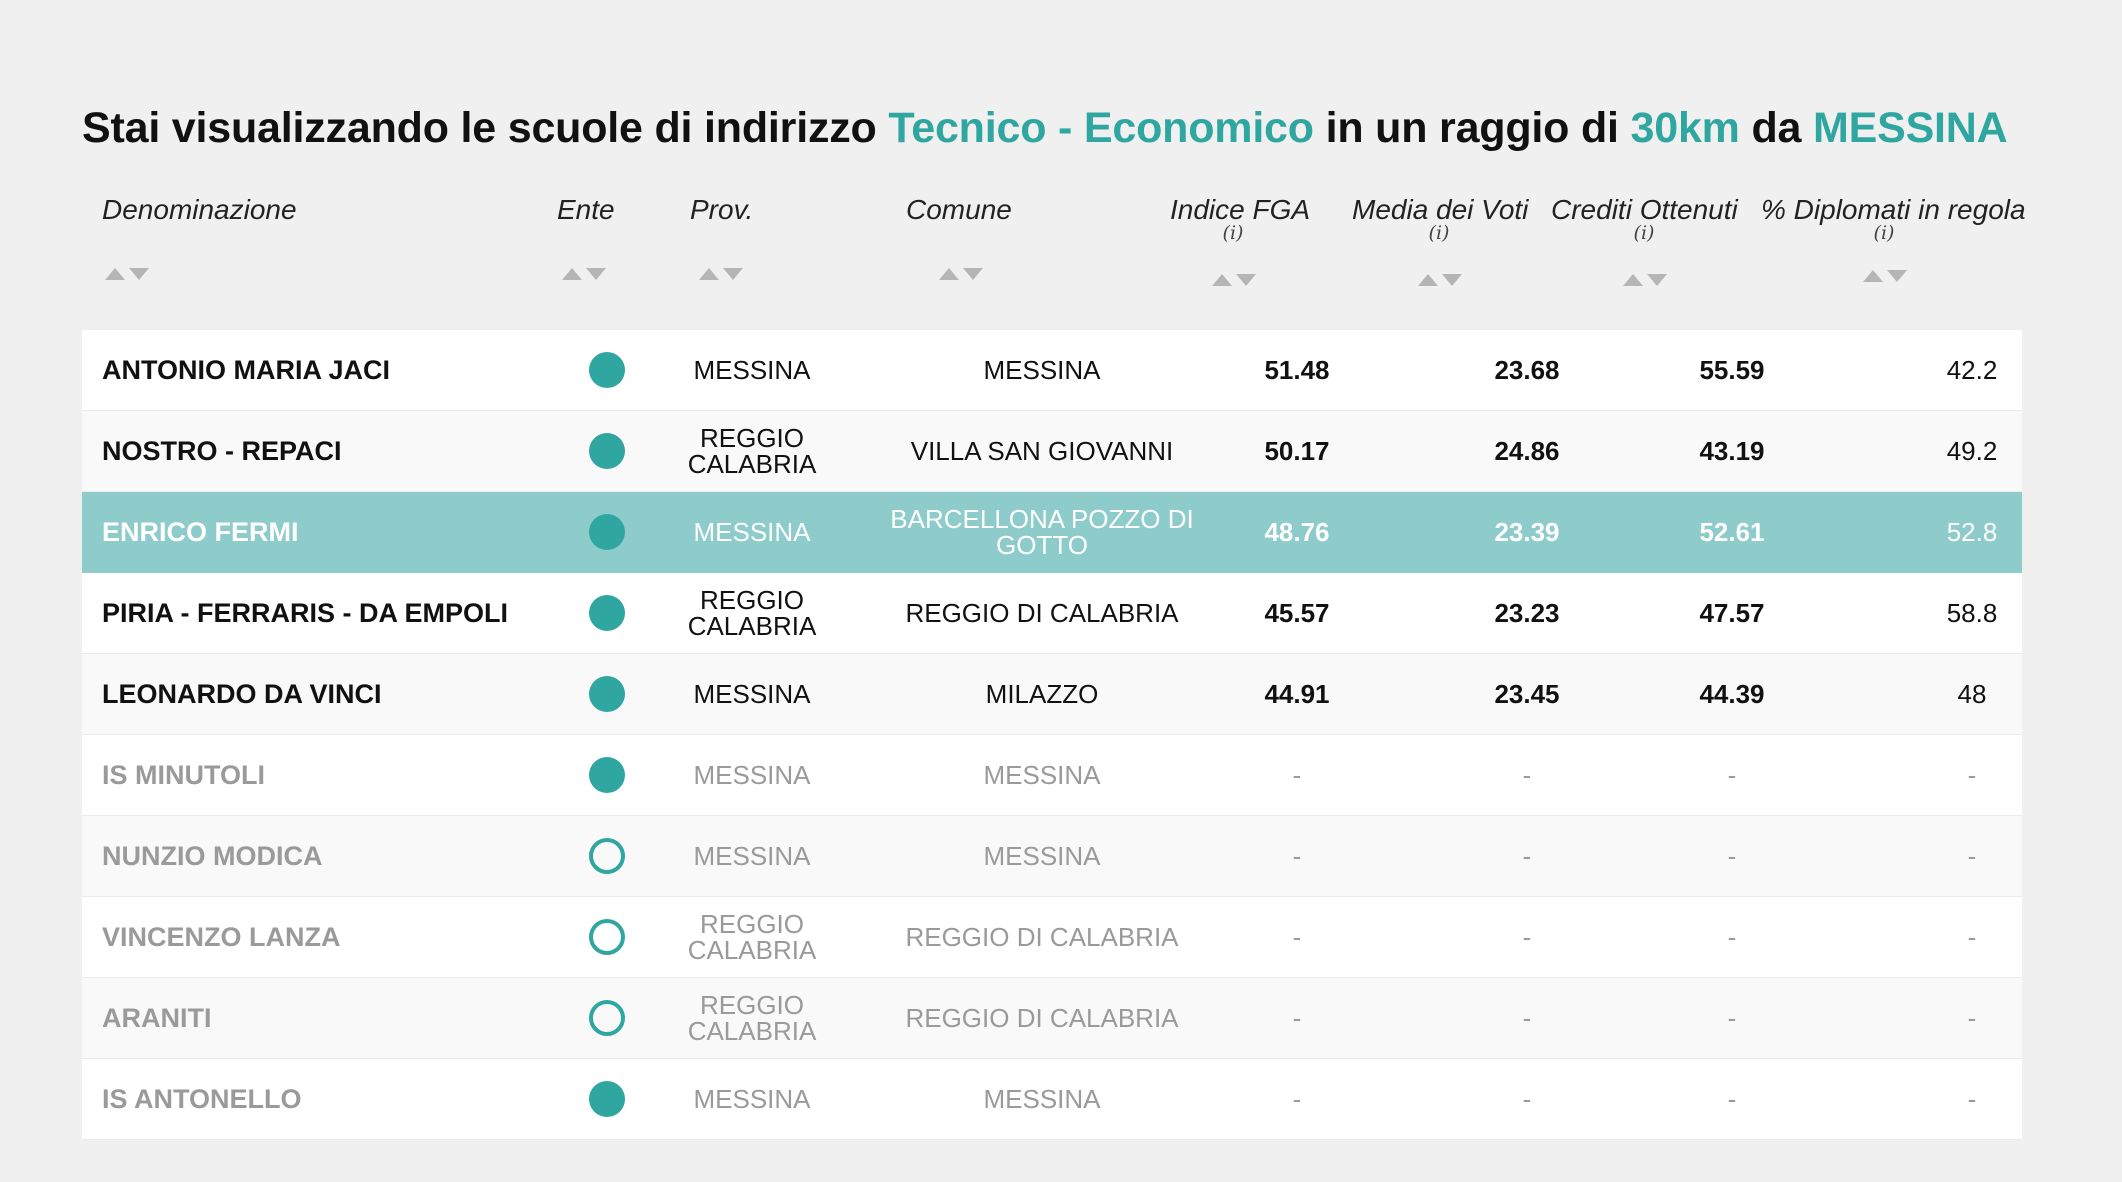 The image size is (2122, 1182). I want to click on info-icon-crediti: (i), so click(1644, 233).